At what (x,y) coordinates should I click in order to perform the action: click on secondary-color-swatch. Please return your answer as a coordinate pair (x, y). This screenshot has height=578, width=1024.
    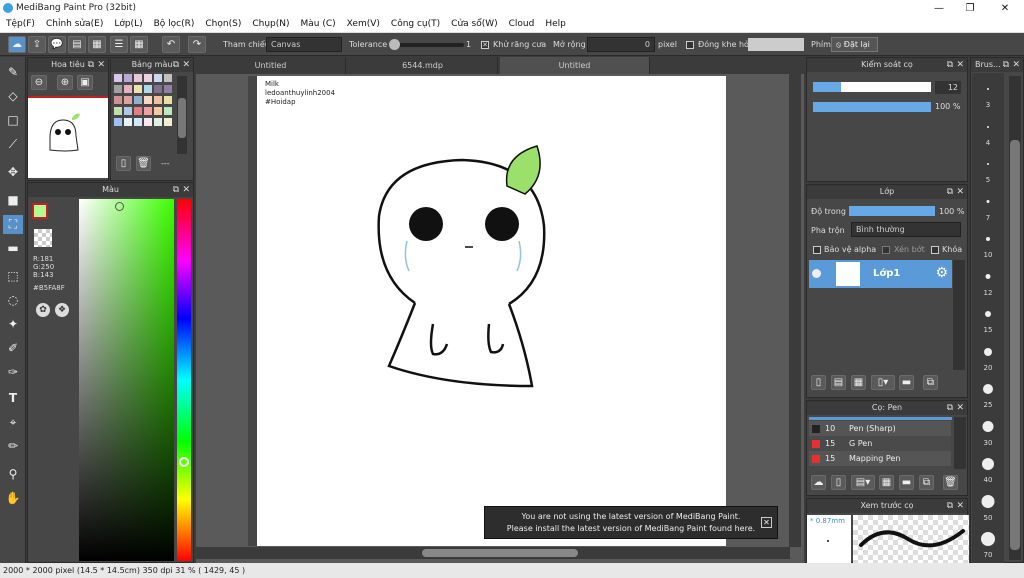
    Looking at the image, I should click on (43, 238).